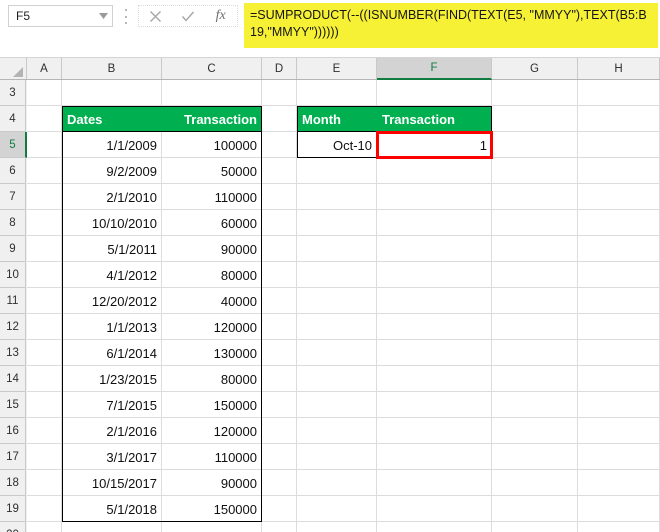 This screenshot has height=532, width=660. Describe the element at coordinates (337, 68) in the screenshot. I see `column-header-e: E` at that location.